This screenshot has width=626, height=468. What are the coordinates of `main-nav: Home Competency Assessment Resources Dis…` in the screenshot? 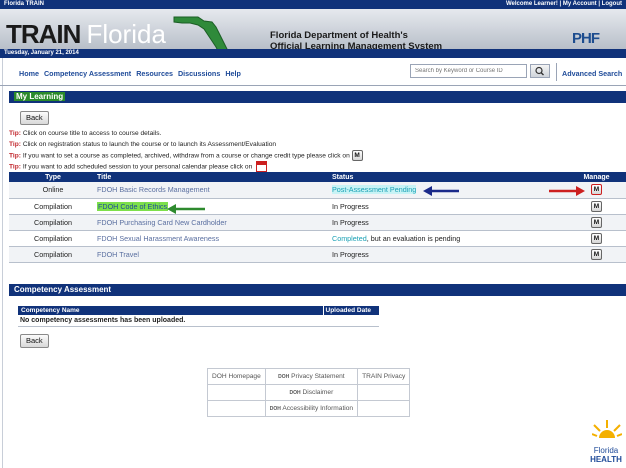 It's located at (313, 73).